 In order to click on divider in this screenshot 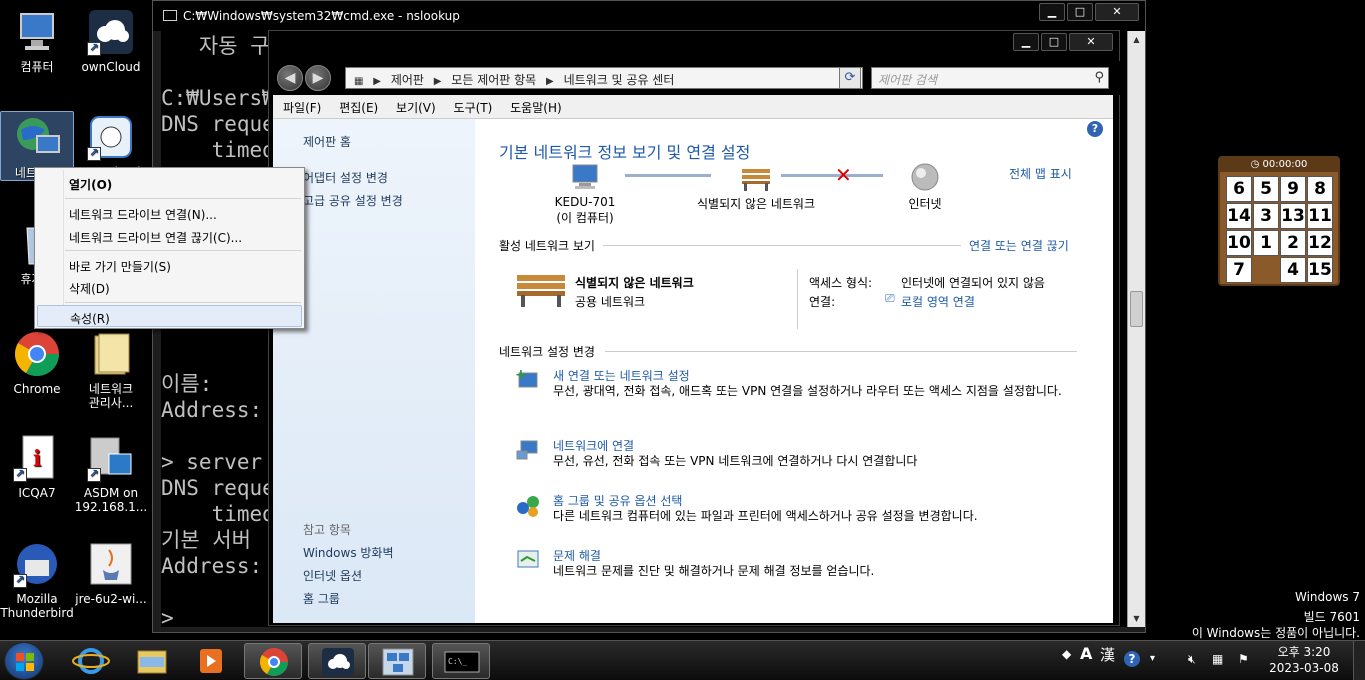, I will do `click(841, 351)`.